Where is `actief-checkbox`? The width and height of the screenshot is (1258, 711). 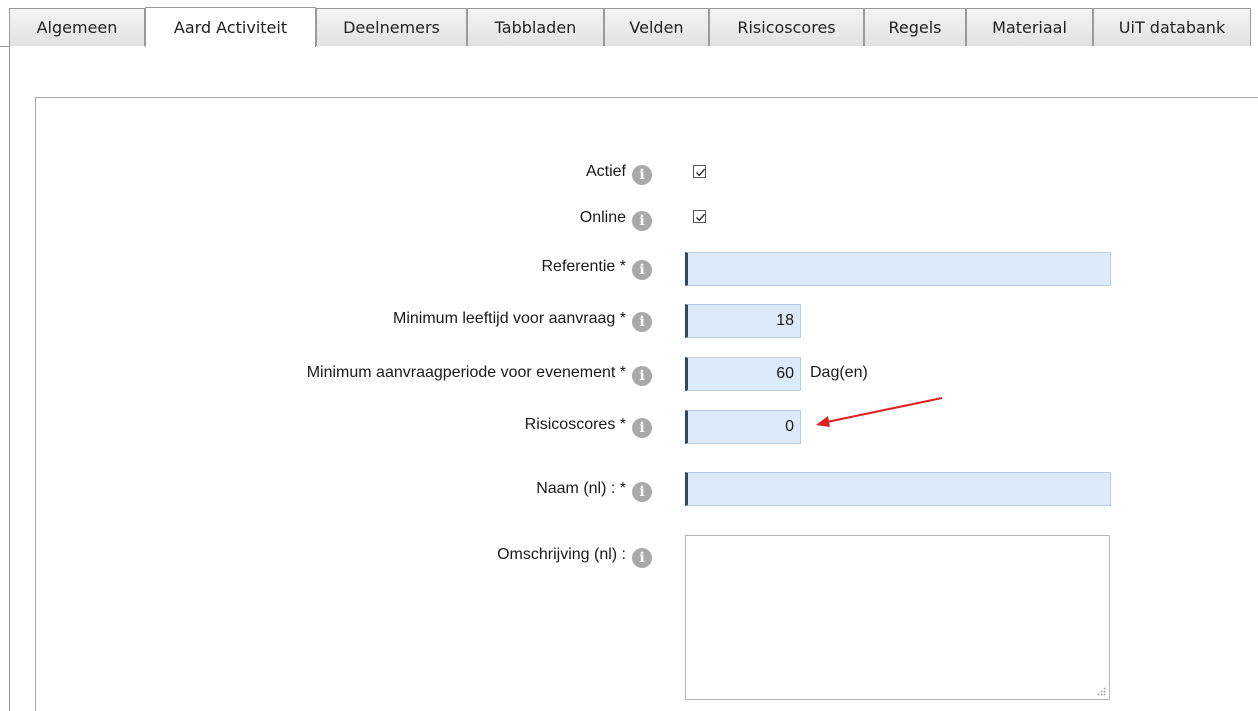 actief-checkbox is located at coordinates (699, 171).